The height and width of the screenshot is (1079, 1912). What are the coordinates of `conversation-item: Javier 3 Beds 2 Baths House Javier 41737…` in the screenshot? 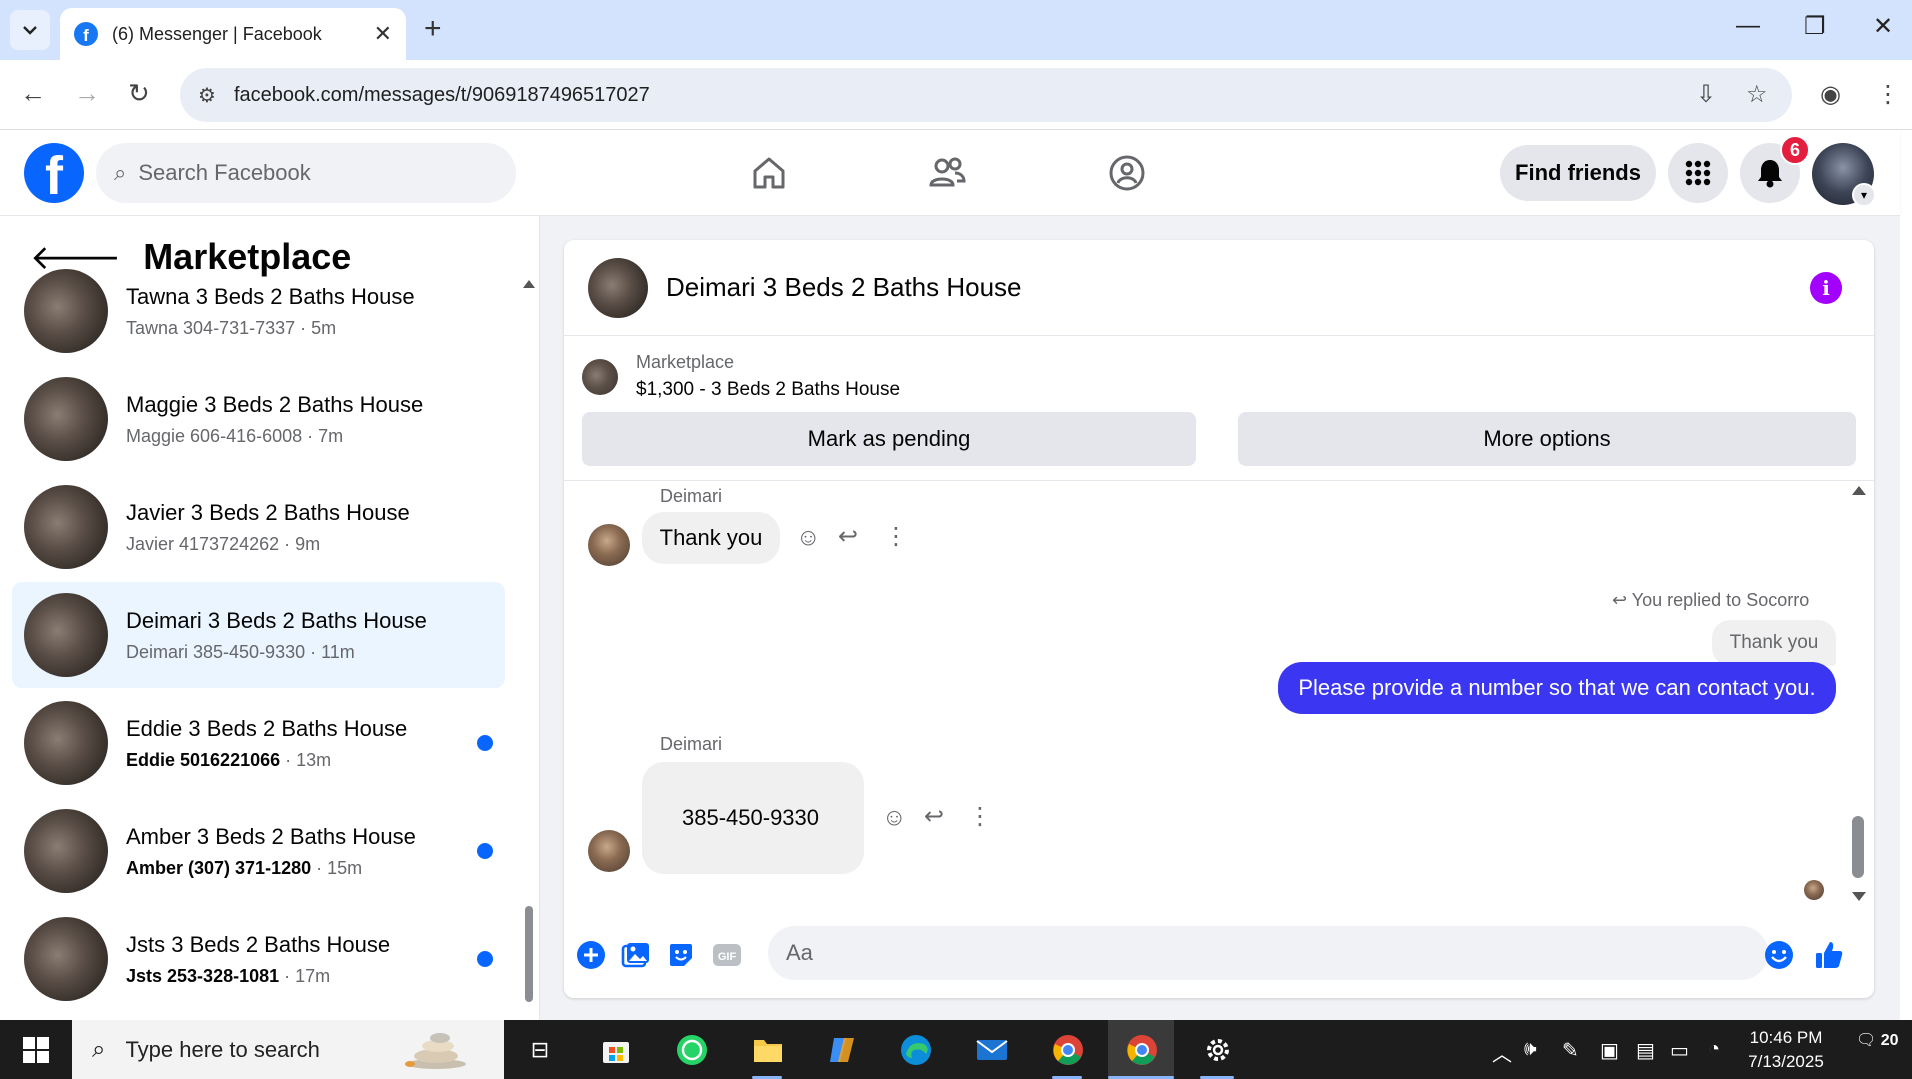 It's located at (258, 527).